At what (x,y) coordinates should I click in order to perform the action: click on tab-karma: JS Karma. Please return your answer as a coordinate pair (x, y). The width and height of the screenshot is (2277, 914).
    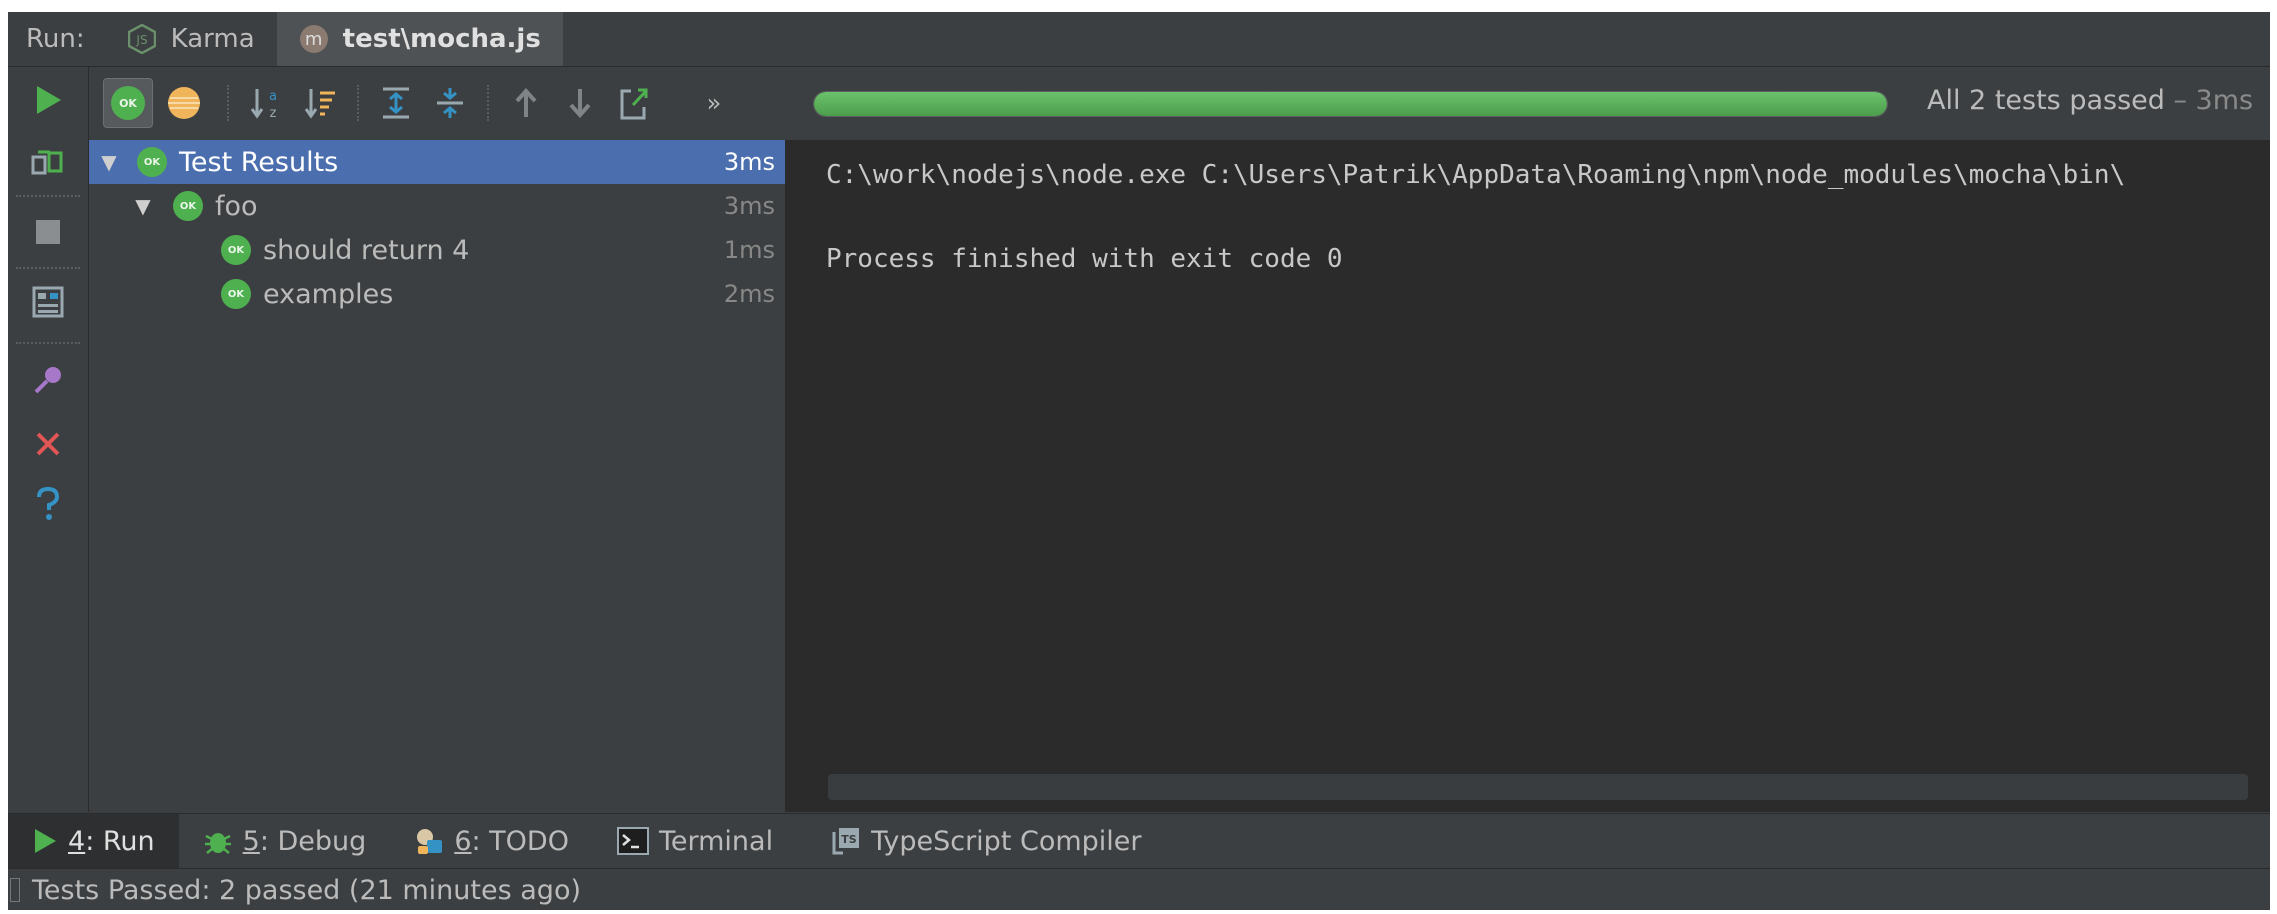
    Looking at the image, I should click on (191, 39).